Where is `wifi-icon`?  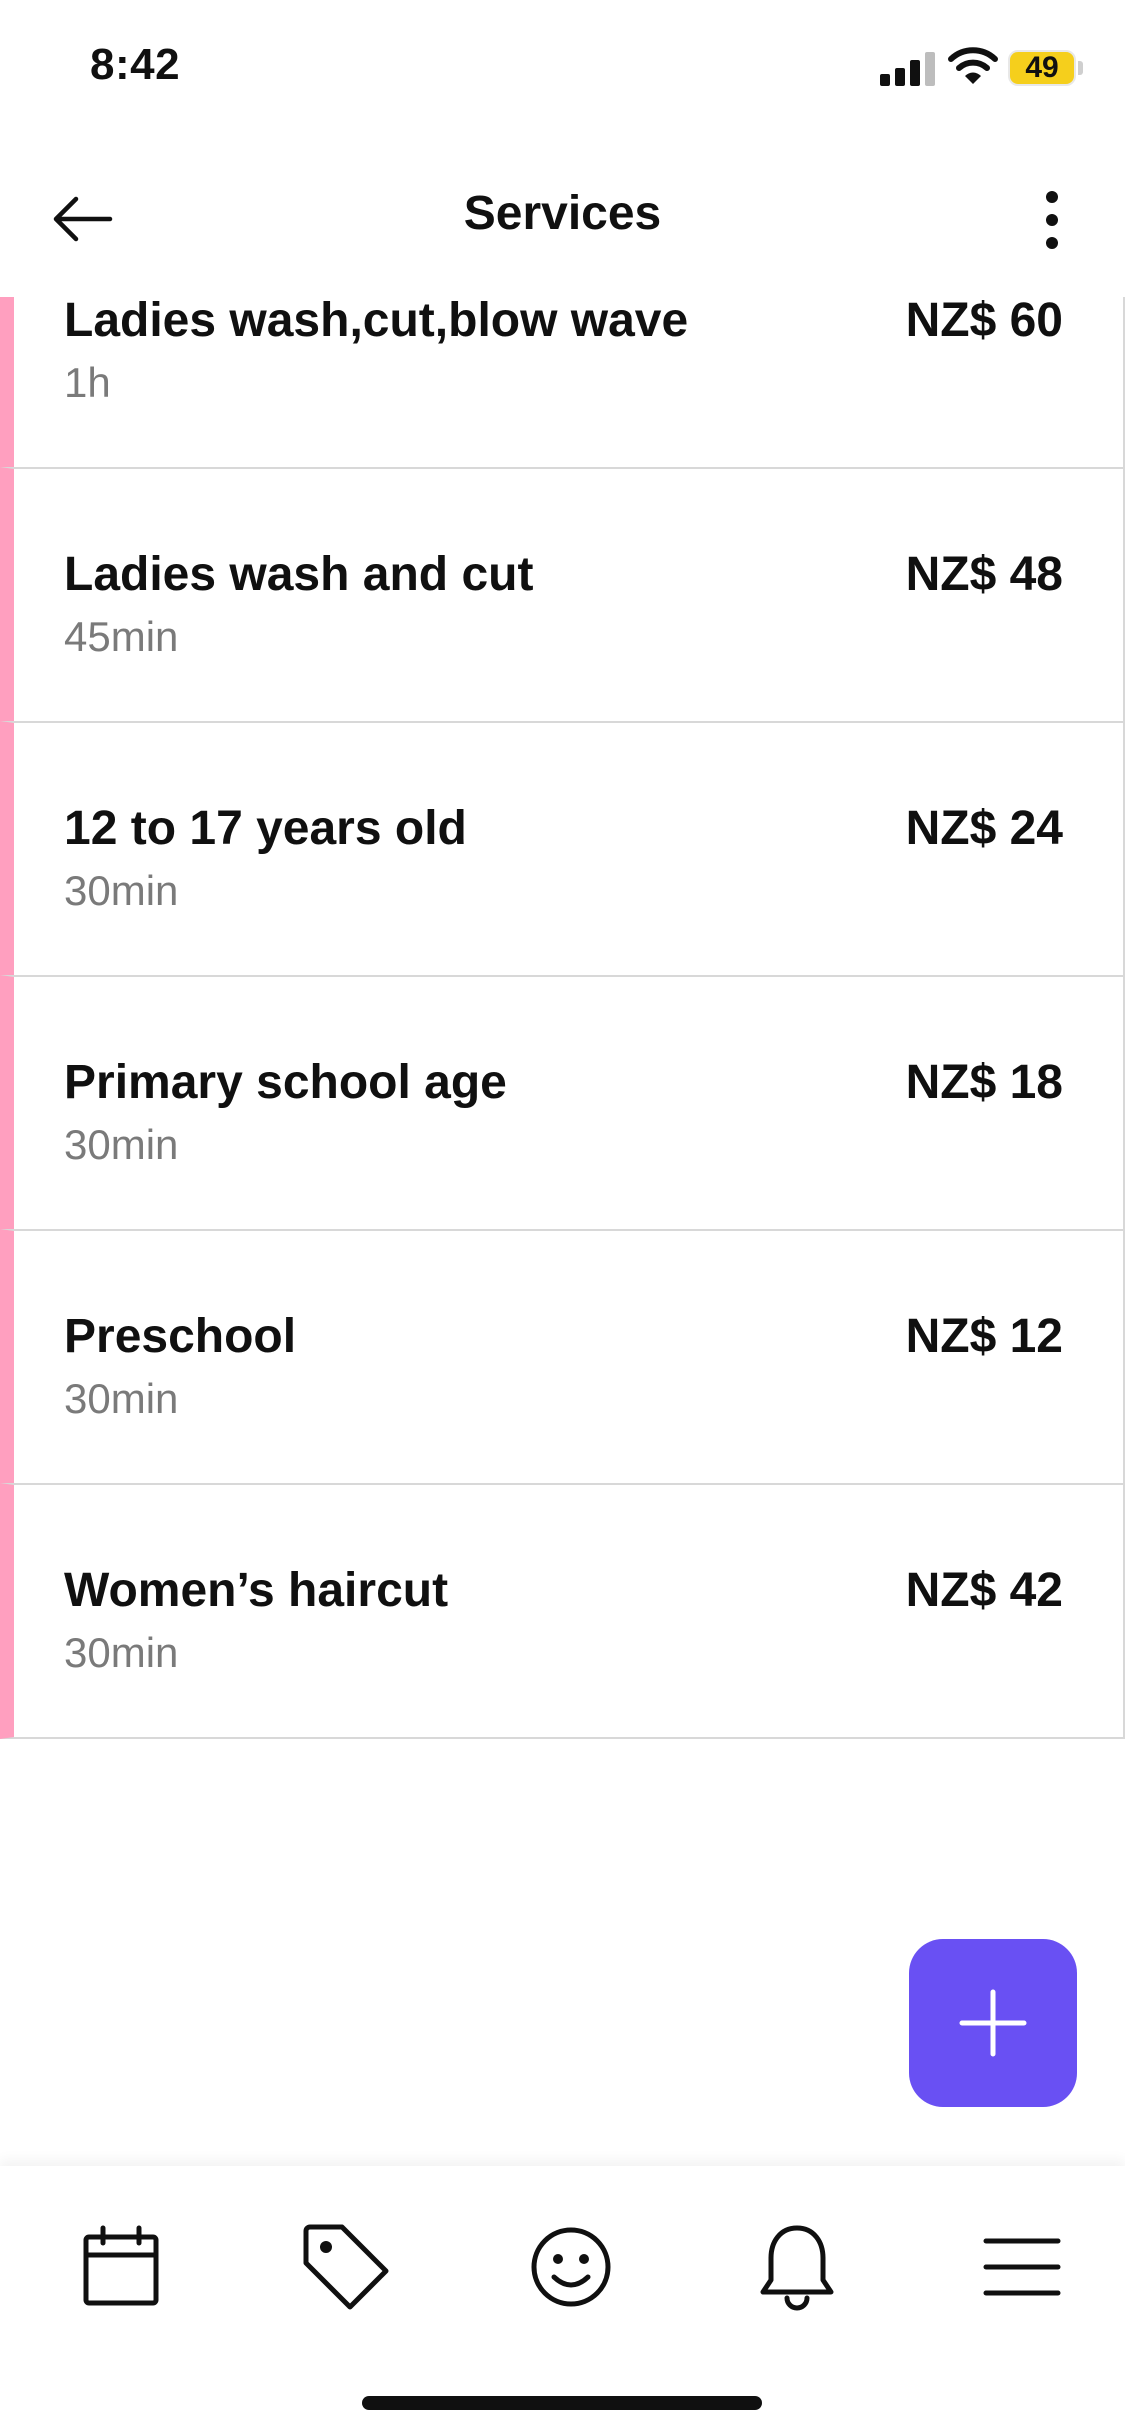
wifi-icon is located at coordinates (973, 65).